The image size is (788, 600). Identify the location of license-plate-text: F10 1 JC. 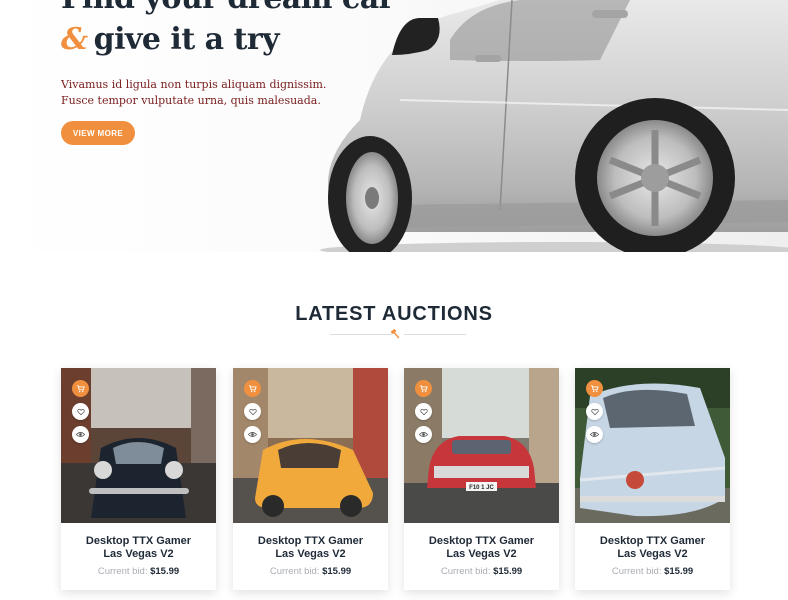
(481, 488).